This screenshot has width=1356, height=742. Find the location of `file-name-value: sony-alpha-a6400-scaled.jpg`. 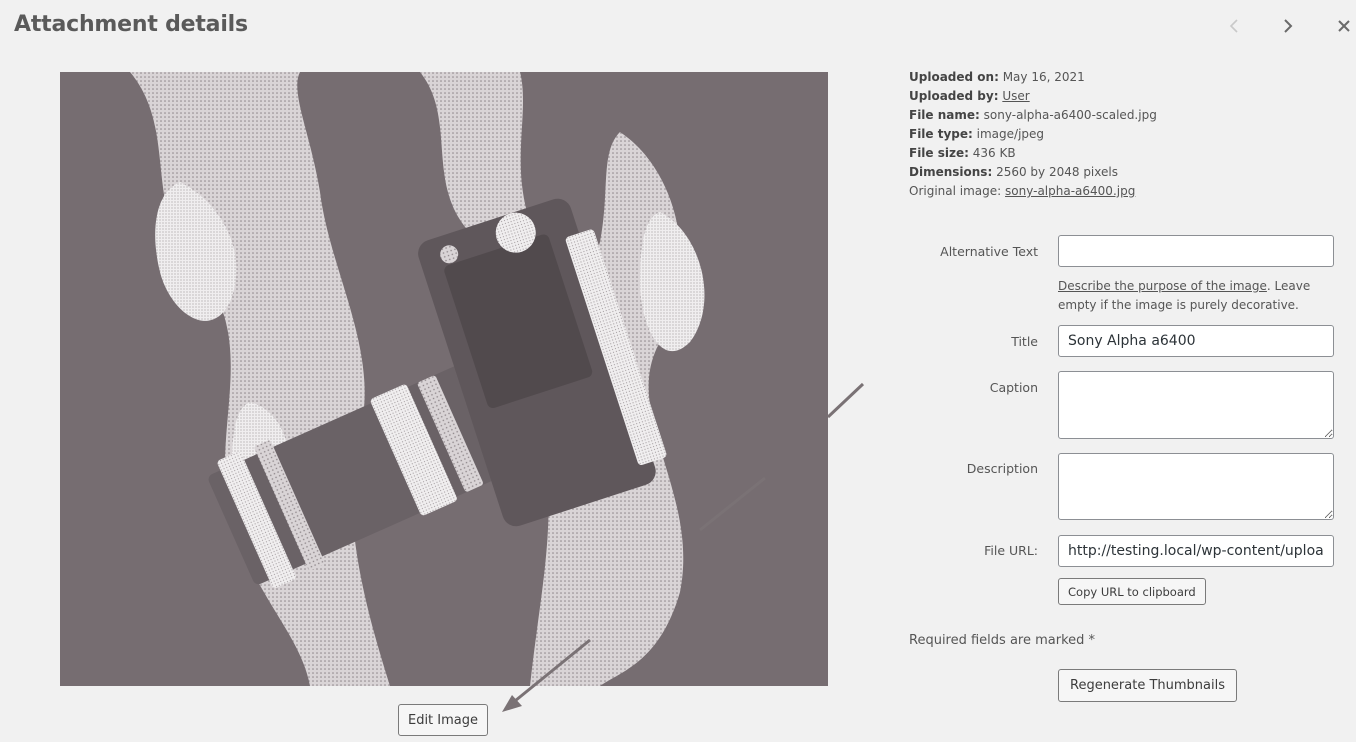

file-name-value: sony-alpha-a6400-scaled.jpg is located at coordinates (1070, 115).